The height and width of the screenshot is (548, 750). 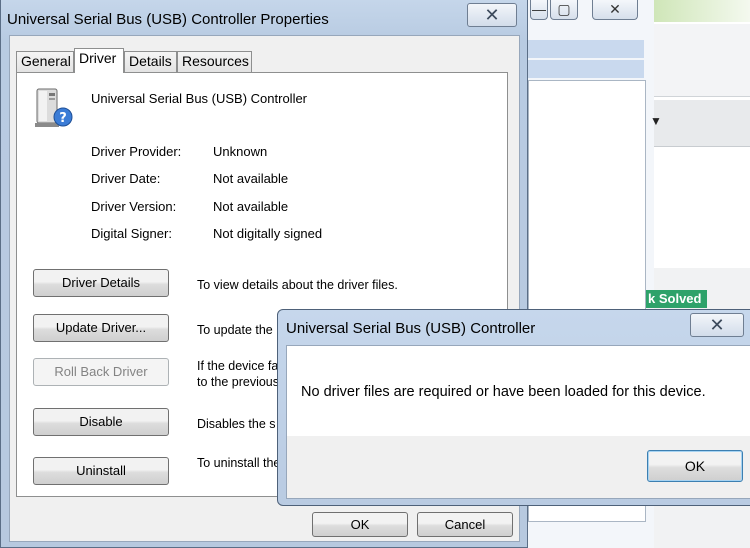 What do you see at coordinates (101, 283) in the screenshot?
I see `driver-details-button: Driver Details` at bounding box center [101, 283].